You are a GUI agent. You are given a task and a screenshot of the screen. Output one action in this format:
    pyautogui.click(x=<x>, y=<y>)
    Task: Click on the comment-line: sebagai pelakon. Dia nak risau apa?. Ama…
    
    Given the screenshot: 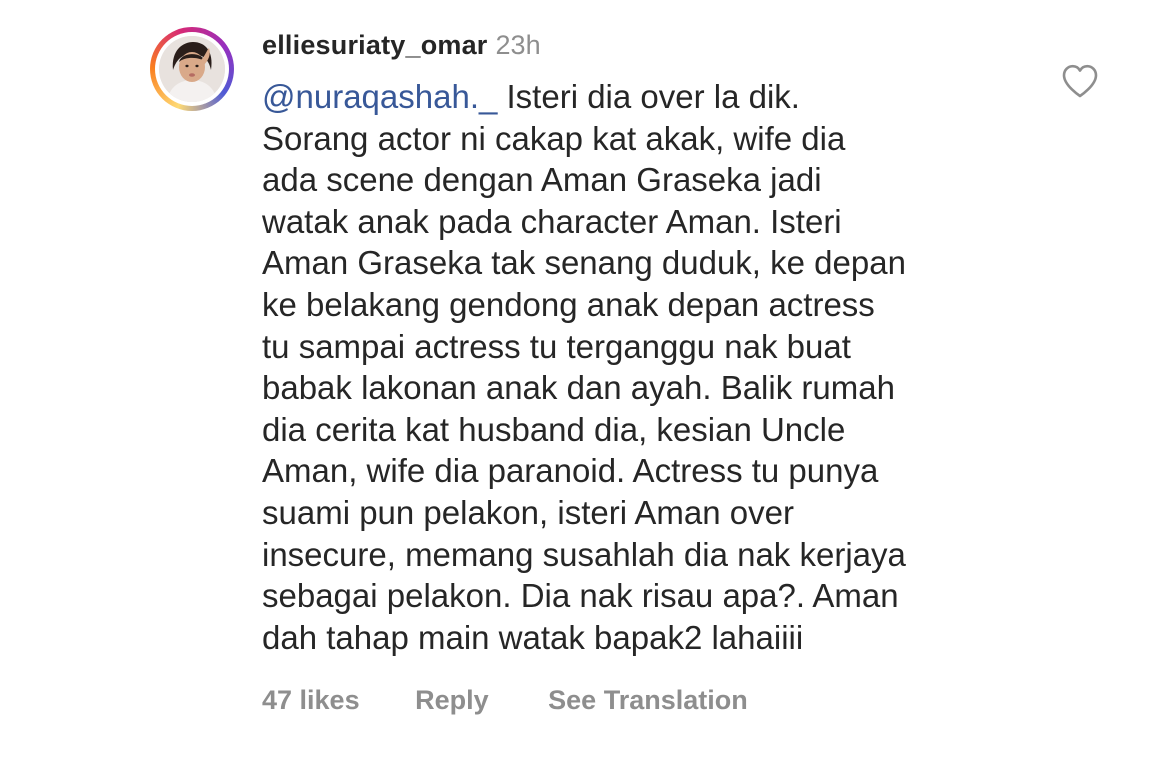 What is the action you would take?
    pyautogui.click(x=580, y=596)
    